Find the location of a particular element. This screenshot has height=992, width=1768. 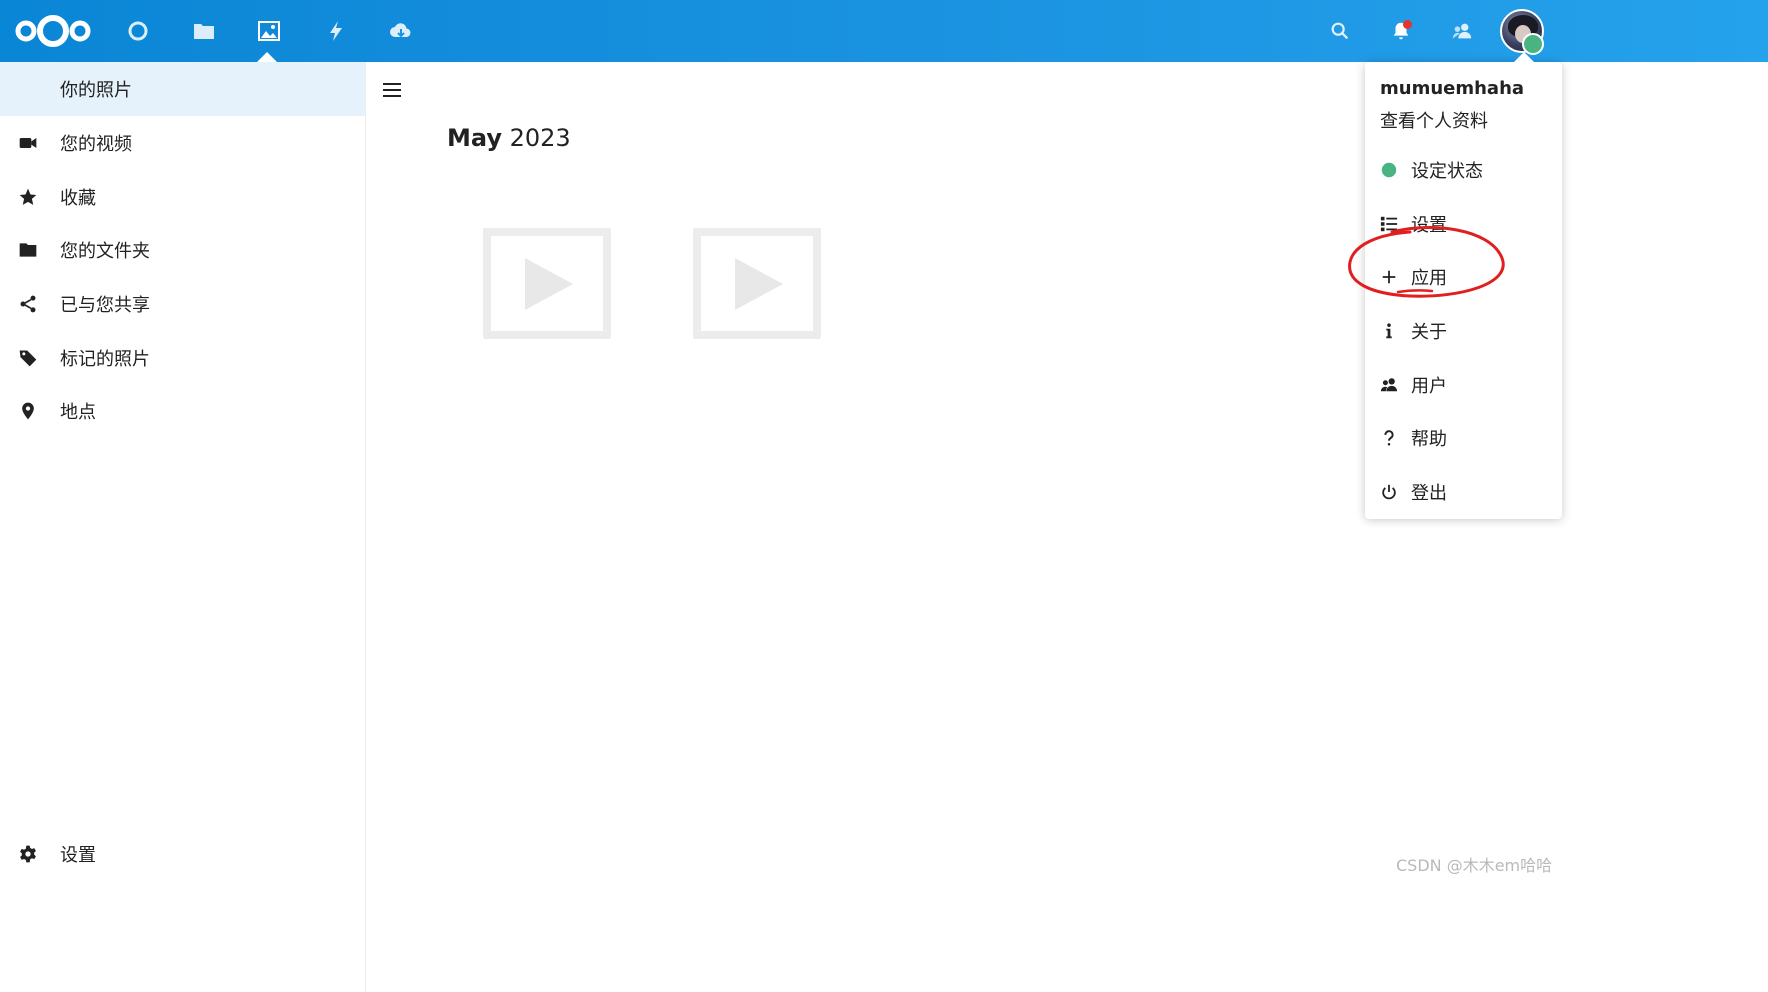

users-icon is located at coordinates (1389, 385).